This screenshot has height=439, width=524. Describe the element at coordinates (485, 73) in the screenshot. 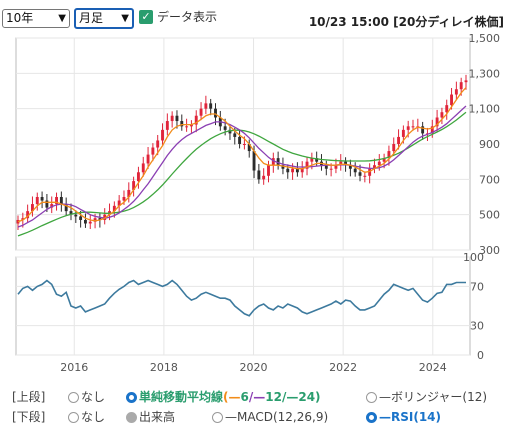

I see `price-axis-tick-label: 1,300` at that location.